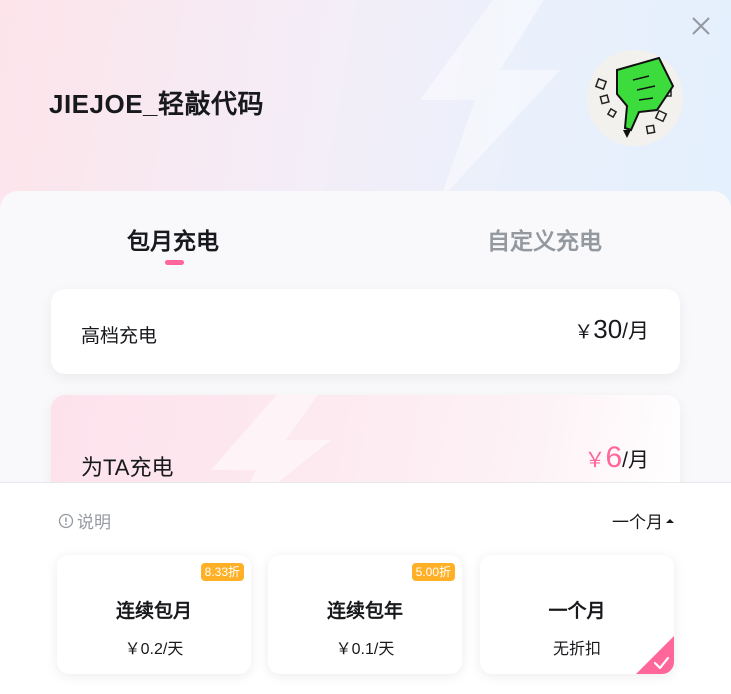 Image resolution: width=731 pixels, height=694 pixels. Describe the element at coordinates (433, 572) in the screenshot. I see `discount-badge: 5.00折` at that location.